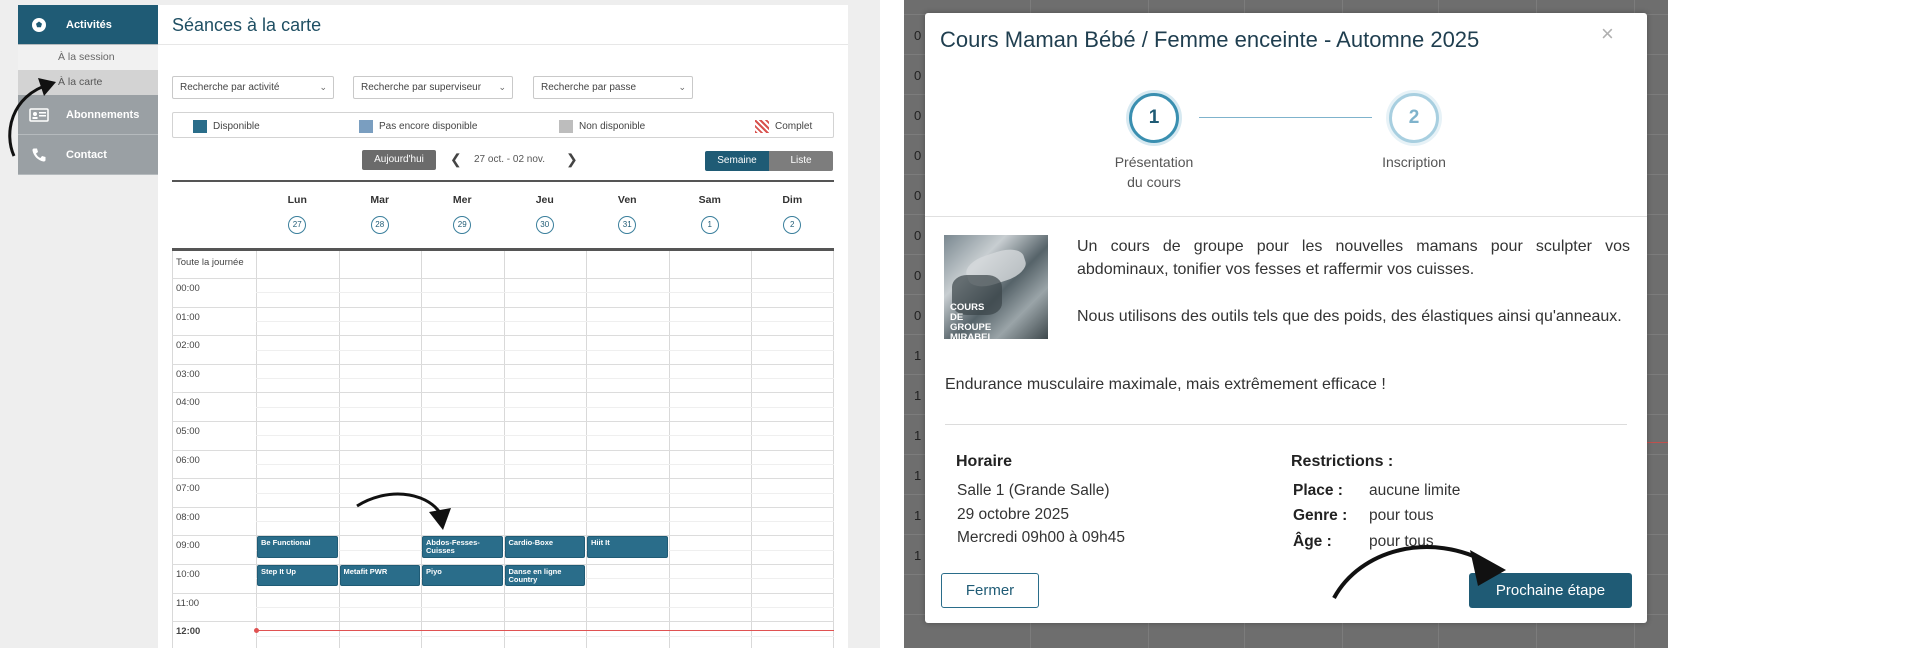  I want to click on step-label-line: Inscription, so click(1414, 162).